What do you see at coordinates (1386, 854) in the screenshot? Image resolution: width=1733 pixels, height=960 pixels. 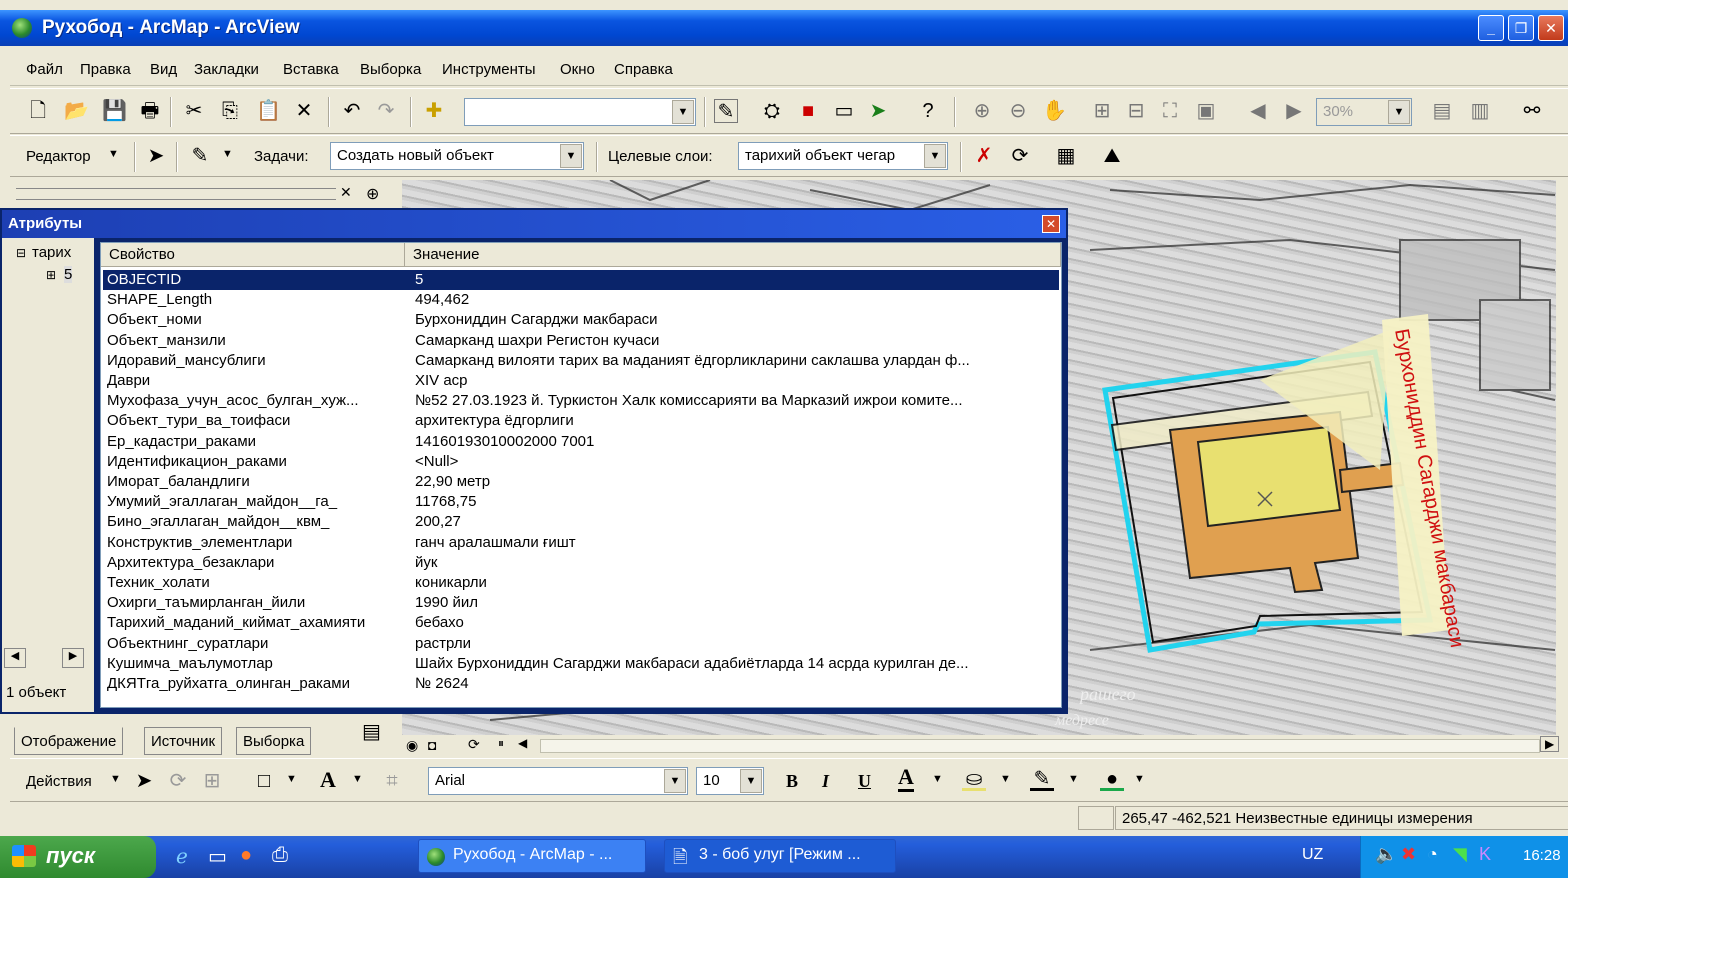 I see `volume-icon: 🔈` at bounding box center [1386, 854].